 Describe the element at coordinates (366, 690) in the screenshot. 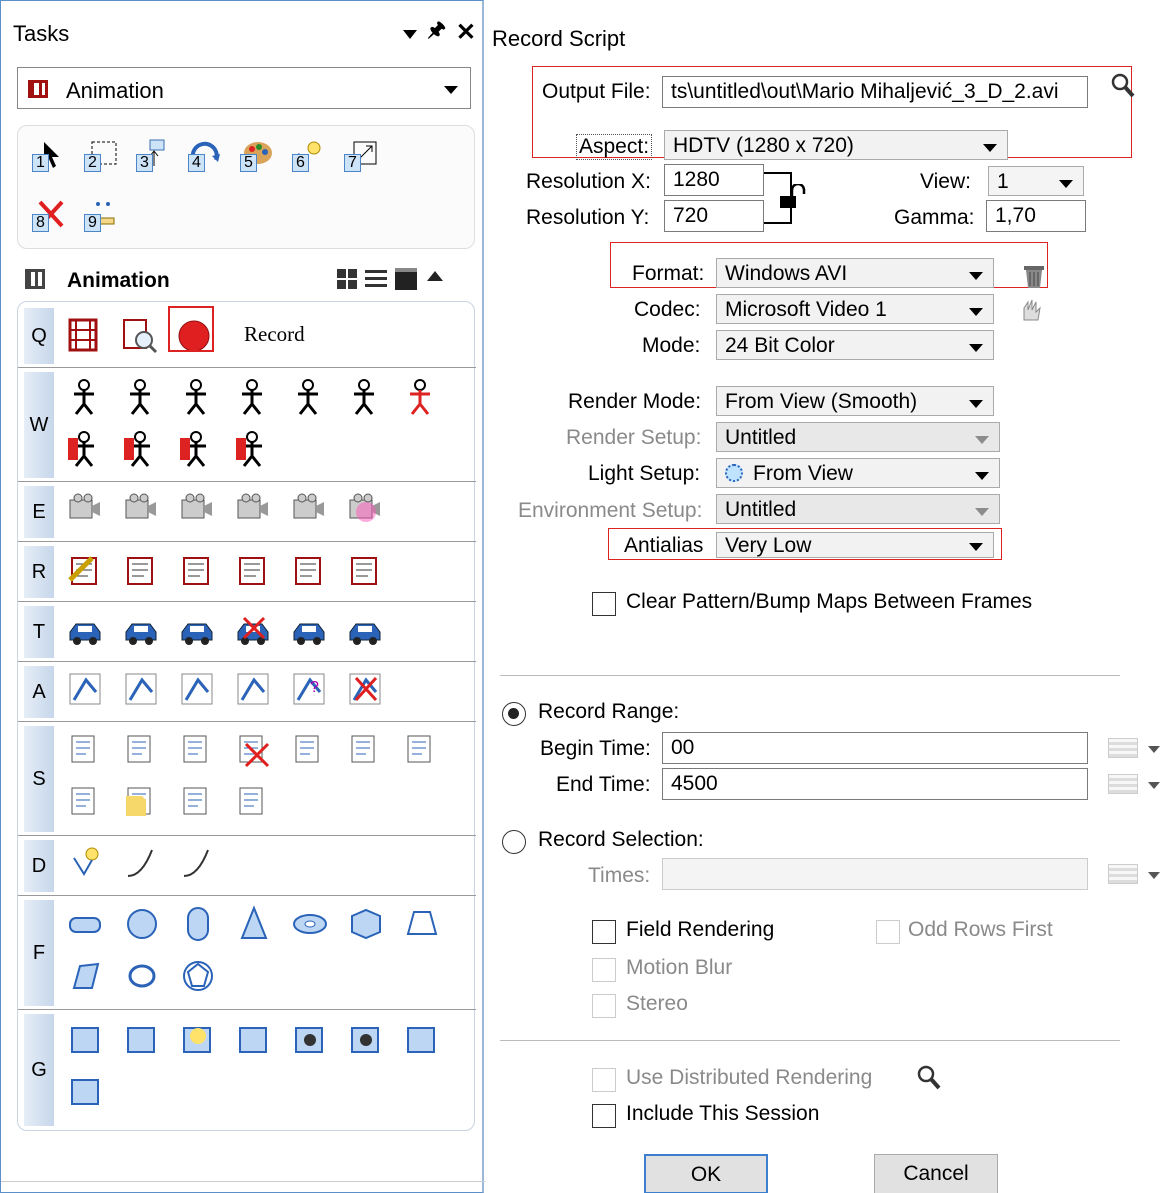

I see `path-delete-icon` at that location.